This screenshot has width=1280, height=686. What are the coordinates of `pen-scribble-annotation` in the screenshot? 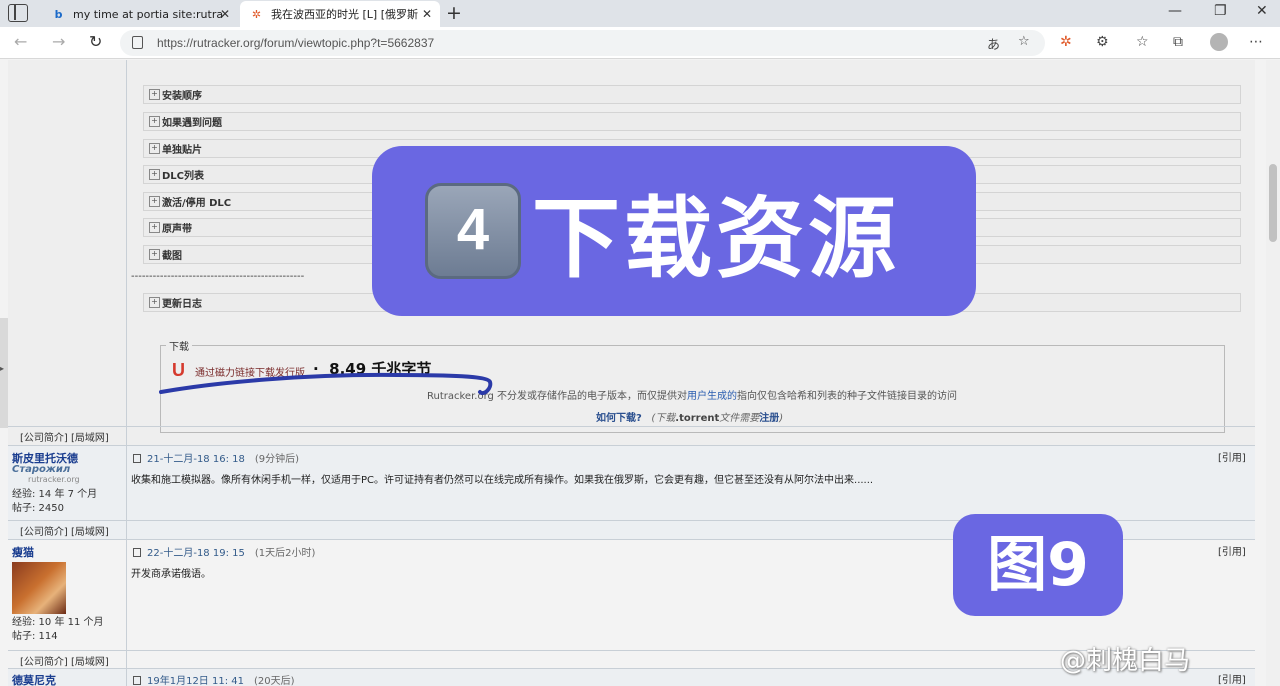 It's located at (326, 383).